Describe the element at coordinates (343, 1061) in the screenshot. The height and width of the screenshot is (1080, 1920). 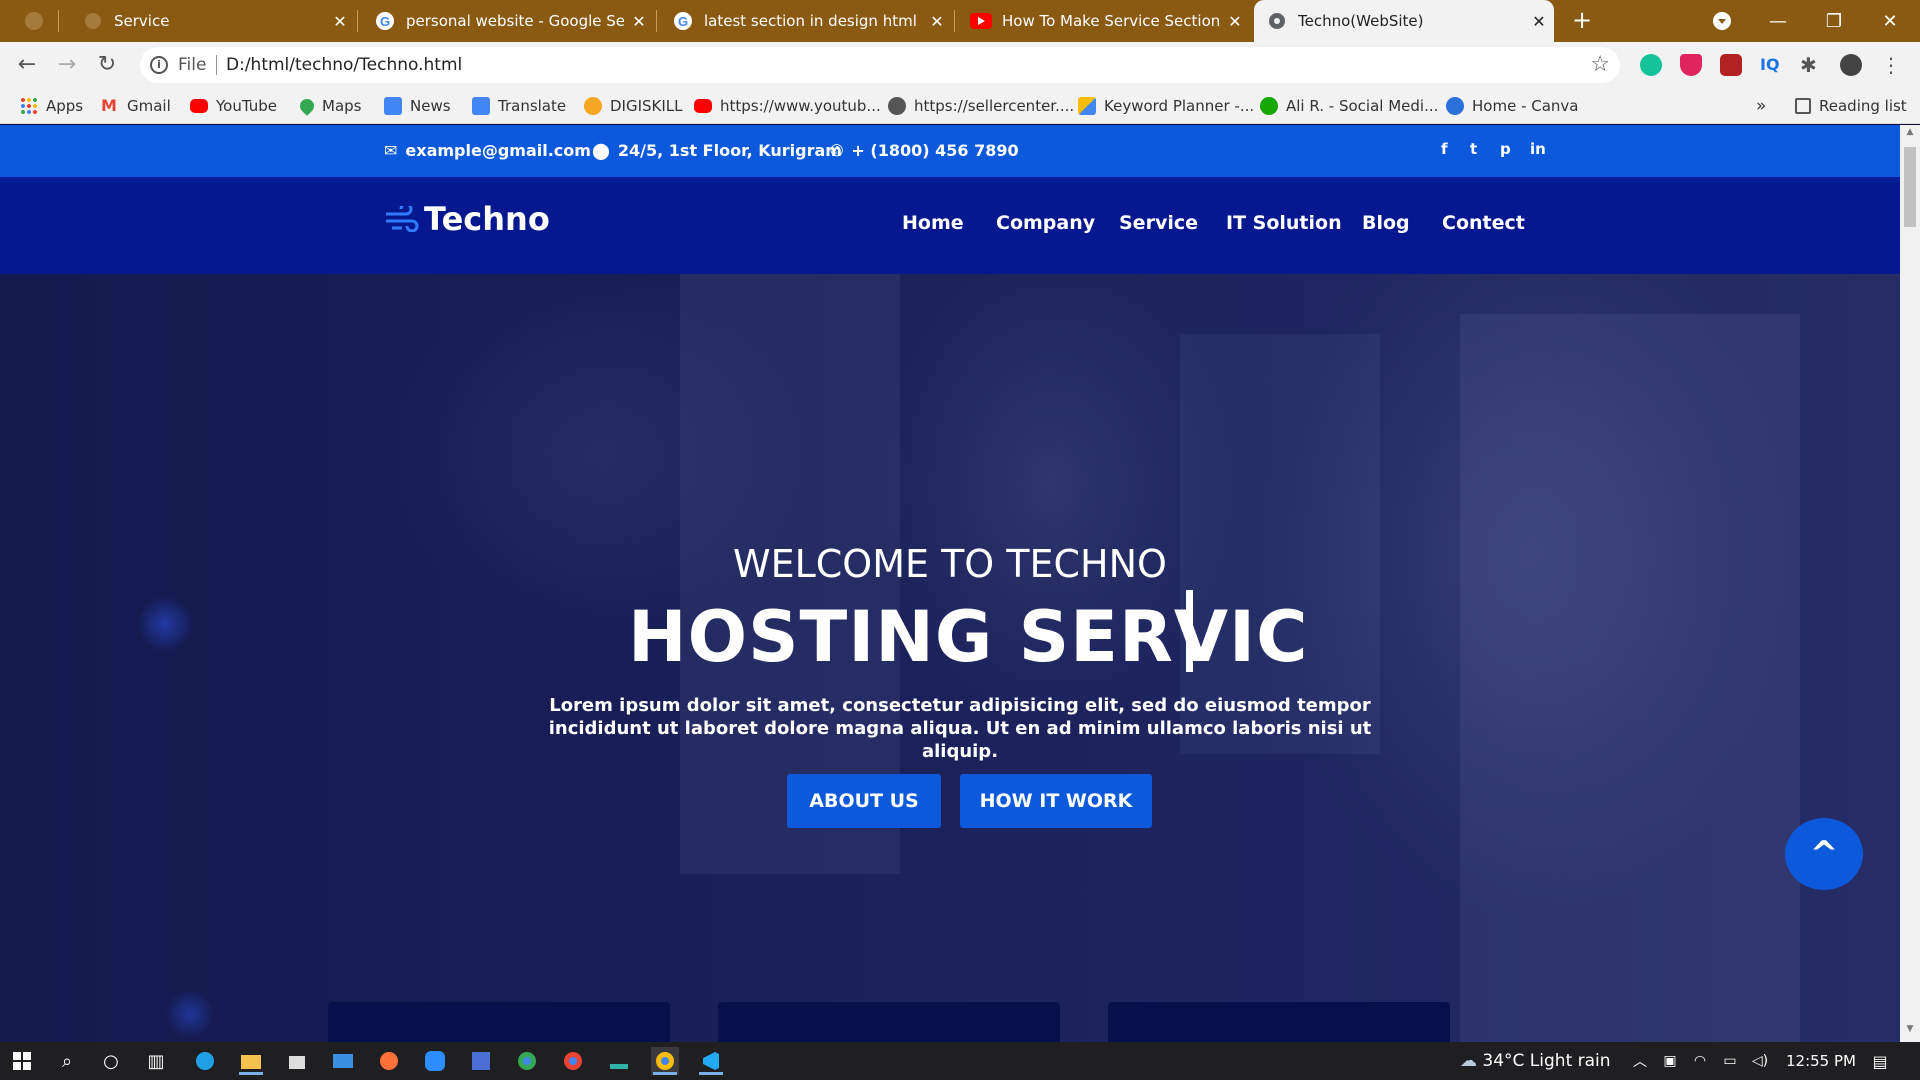
I see `mail-icon` at that location.